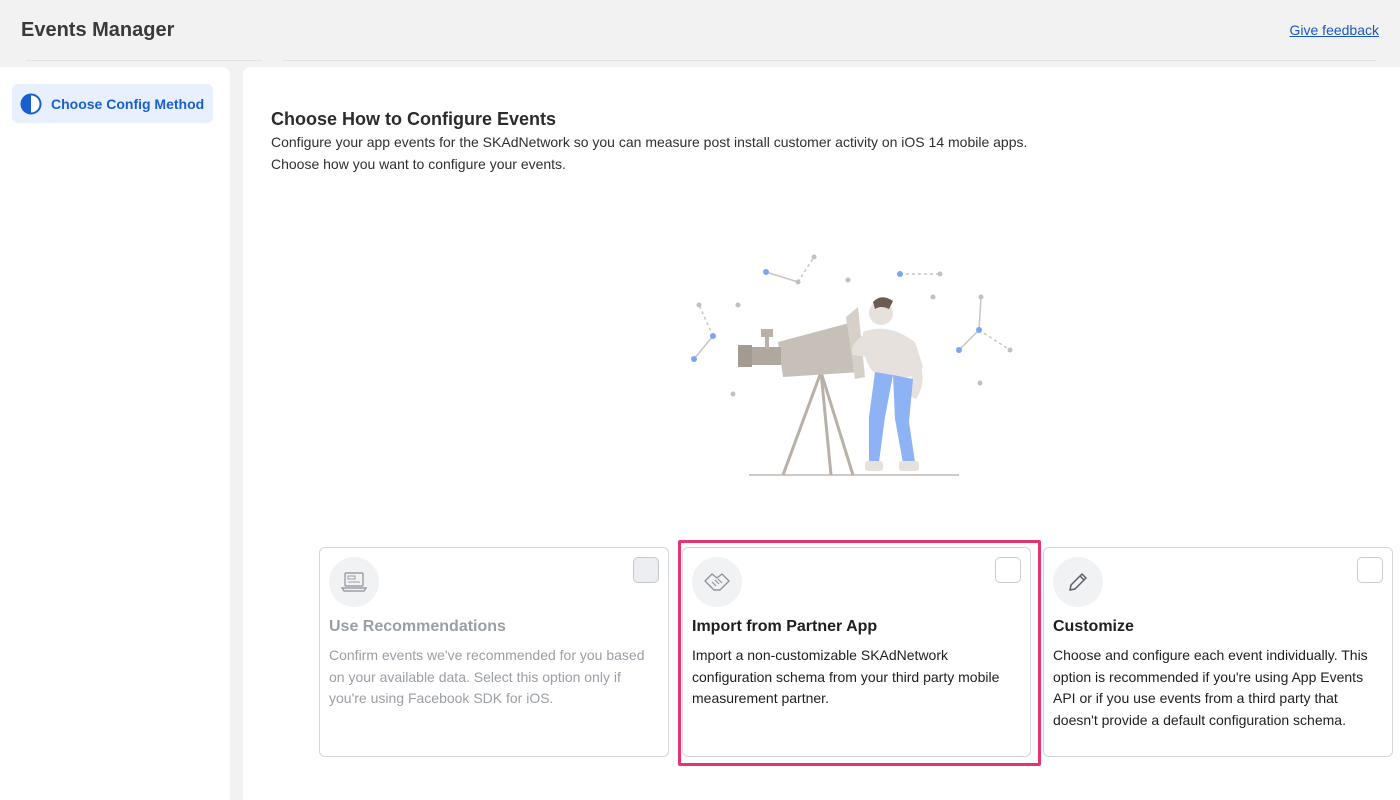 This screenshot has width=1400, height=800. Describe the element at coordinates (414, 119) in the screenshot. I see `page-title: Choose How to Configure Events` at that location.